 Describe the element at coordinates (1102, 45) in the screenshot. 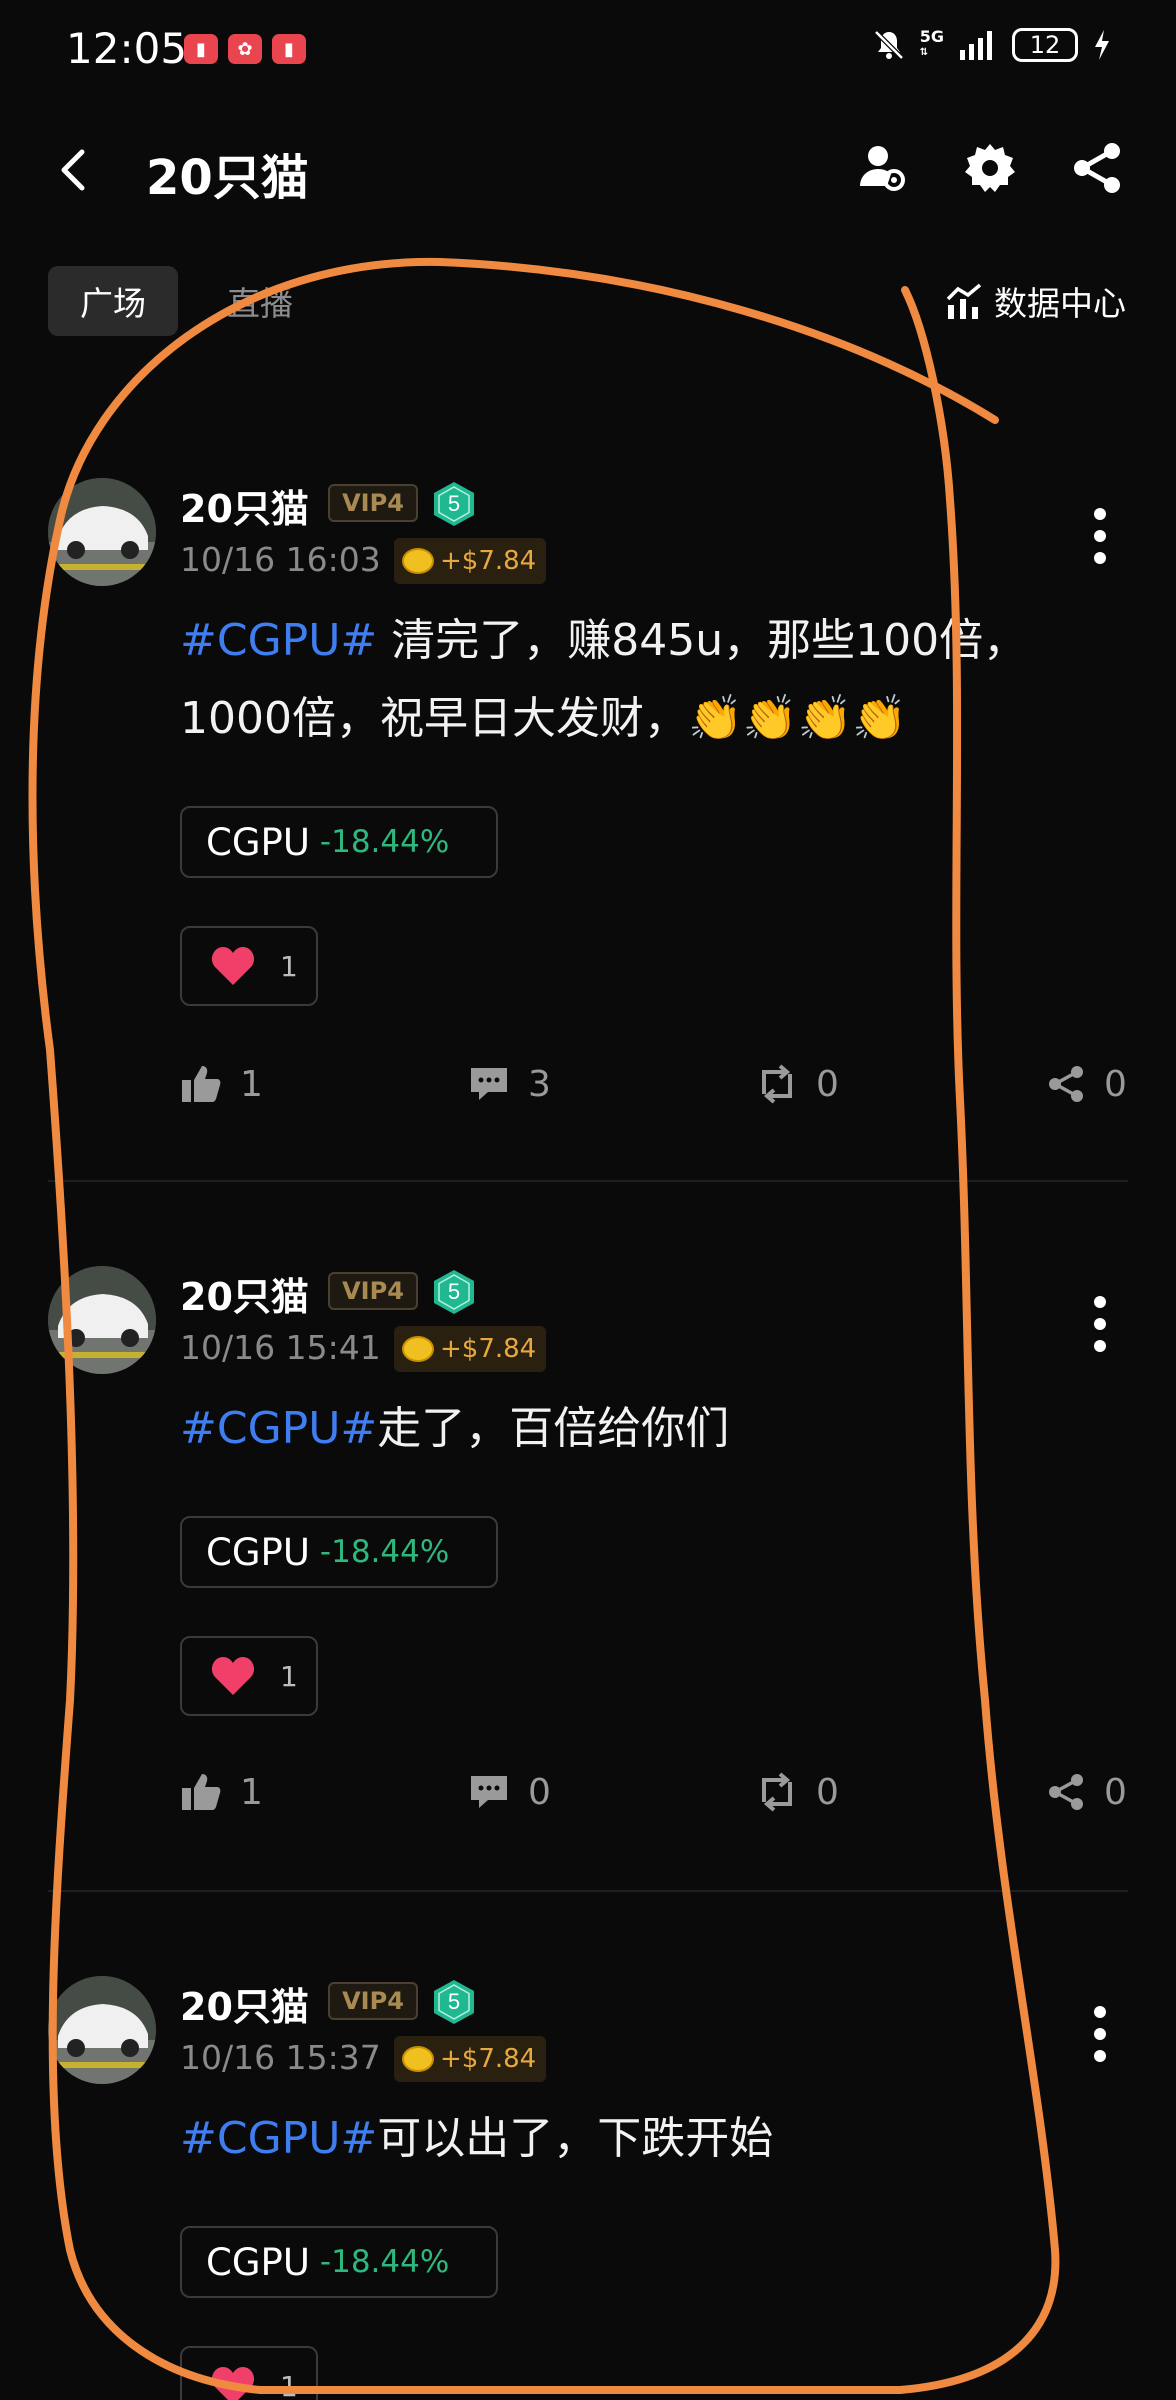

I see `charging-icon` at that location.